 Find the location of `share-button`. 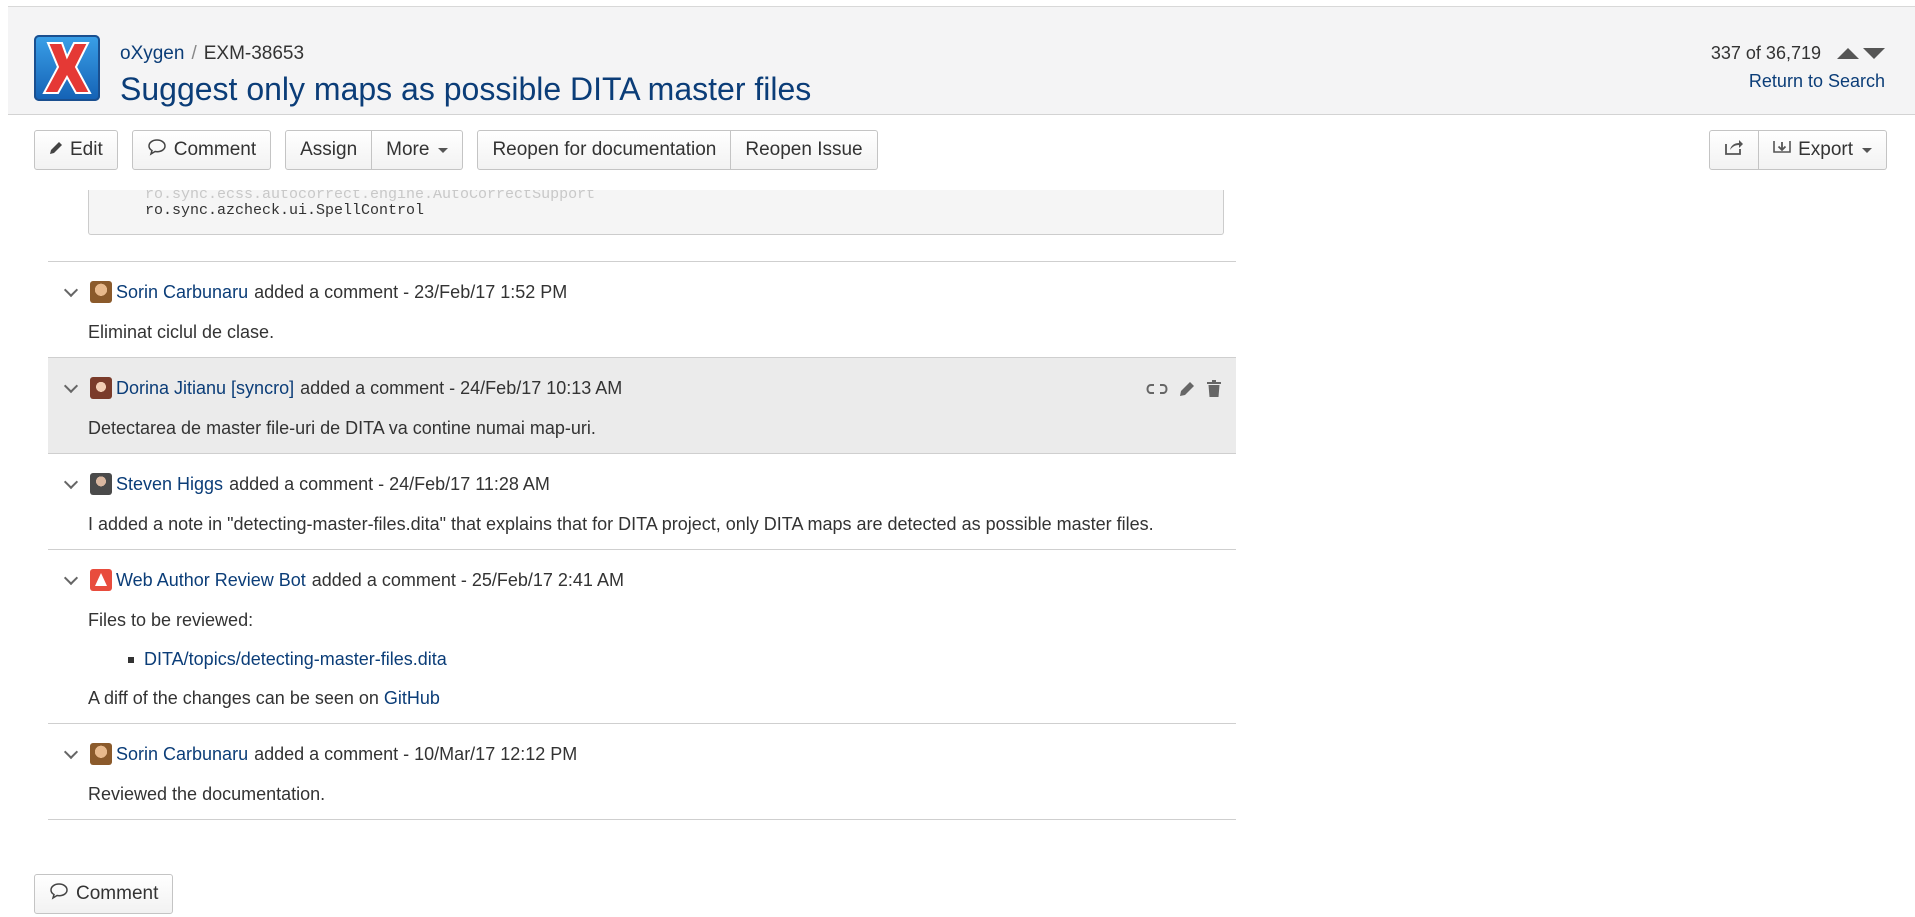

share-button is located at coordinates (1734, 150).